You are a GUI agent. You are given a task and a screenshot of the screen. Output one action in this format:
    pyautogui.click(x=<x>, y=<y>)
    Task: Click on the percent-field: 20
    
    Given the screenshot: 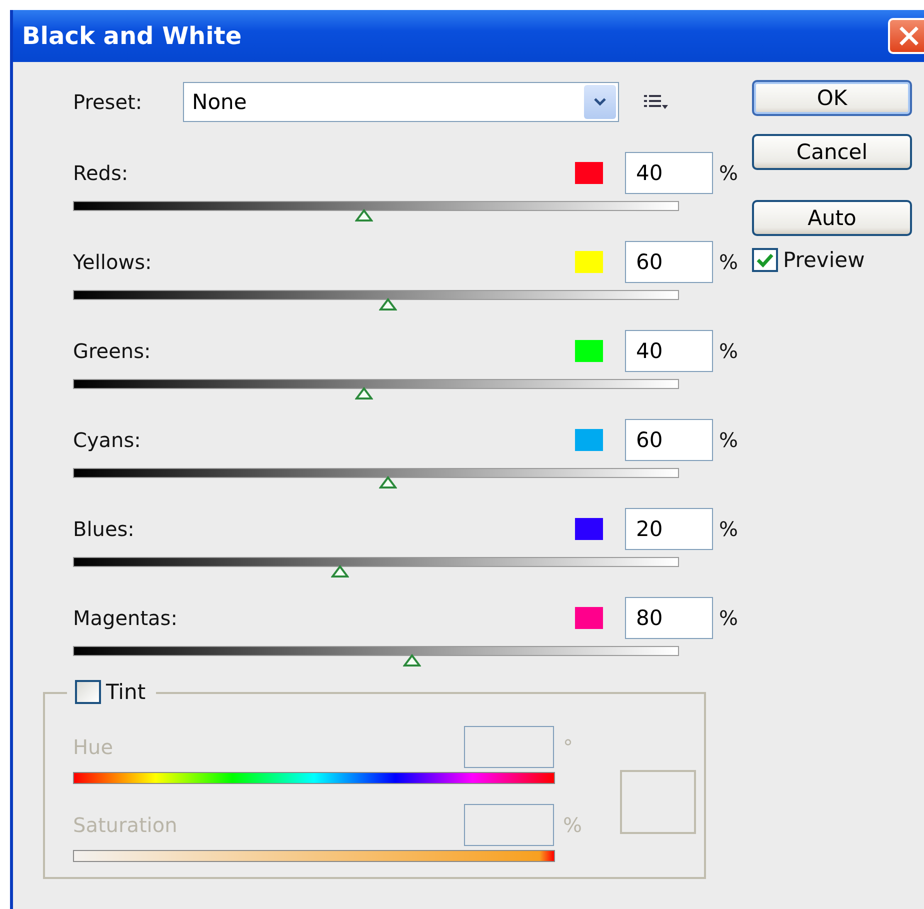 What is the action you would take?
    pyautogui.click(x=669, y=529)
    